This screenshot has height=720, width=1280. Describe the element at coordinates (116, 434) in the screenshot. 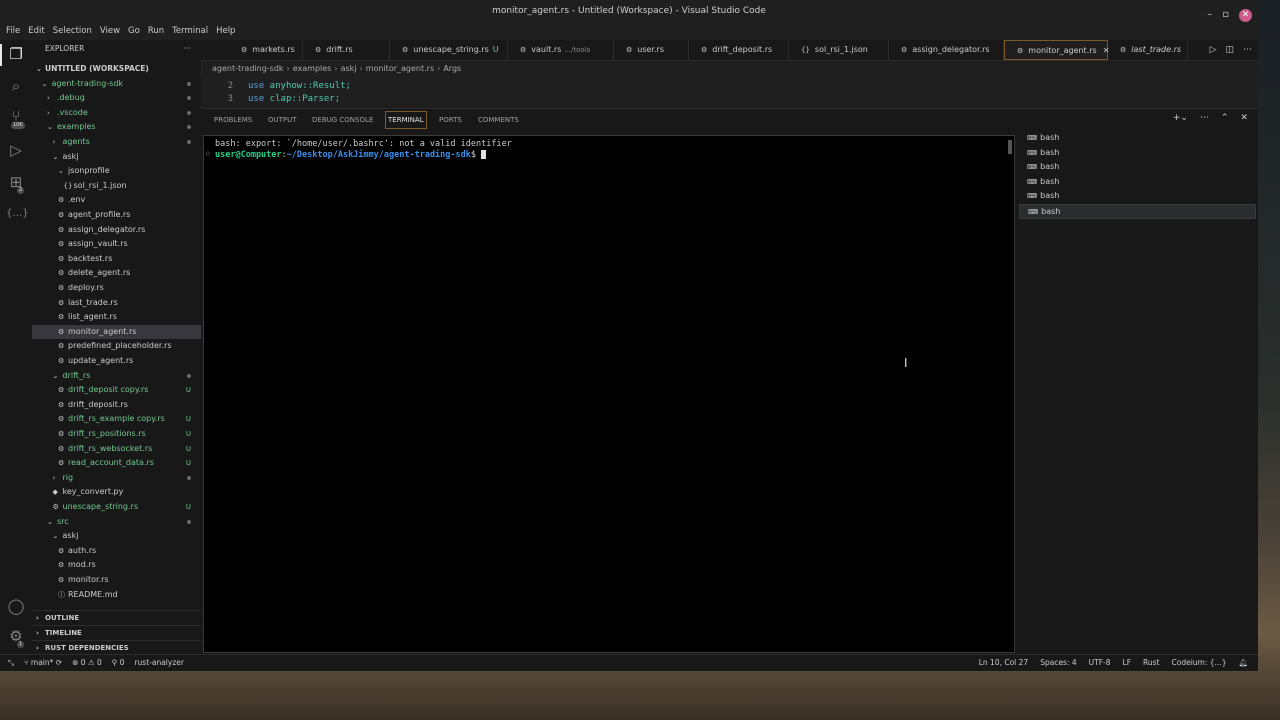

I see `file-item: ⚙ drift_rs_positions.rs U` at that location.